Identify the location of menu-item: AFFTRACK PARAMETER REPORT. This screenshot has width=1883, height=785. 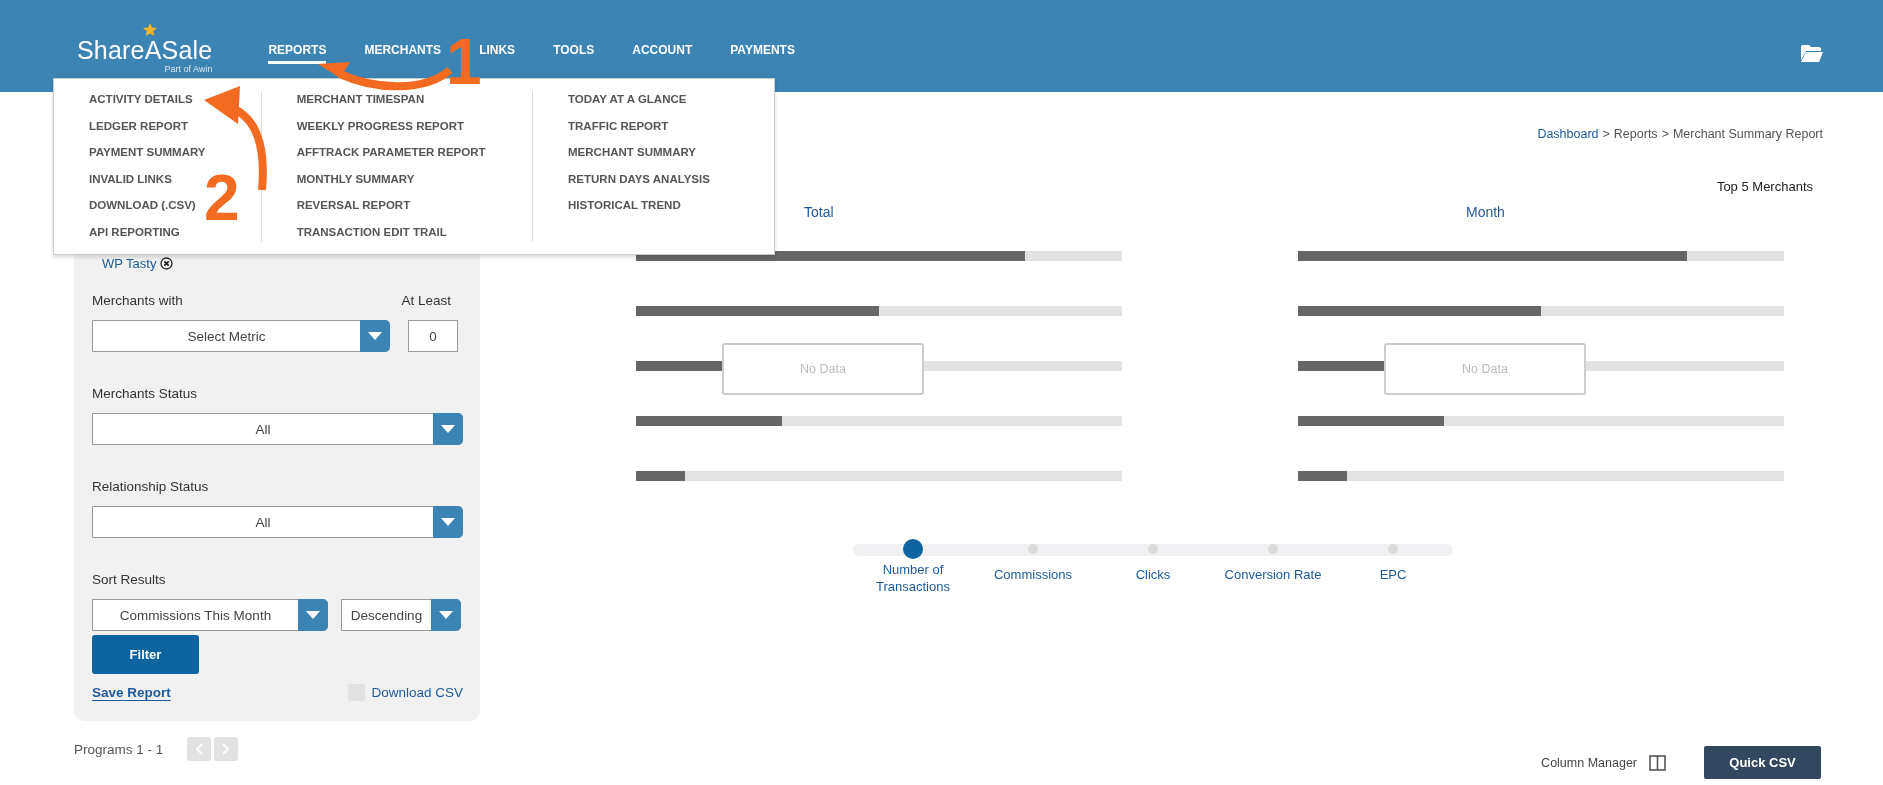
(414, 152).